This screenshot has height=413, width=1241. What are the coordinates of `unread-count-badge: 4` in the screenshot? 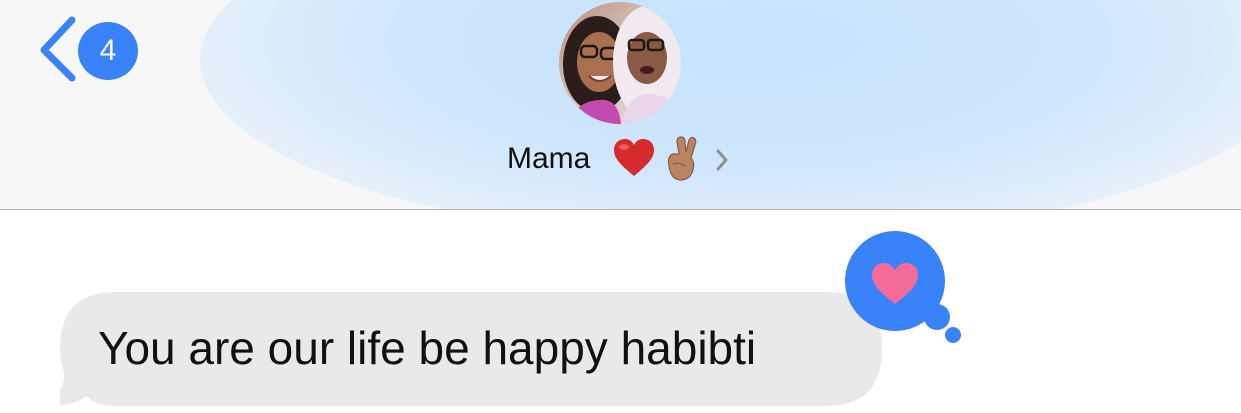 It's located at (108, 51).